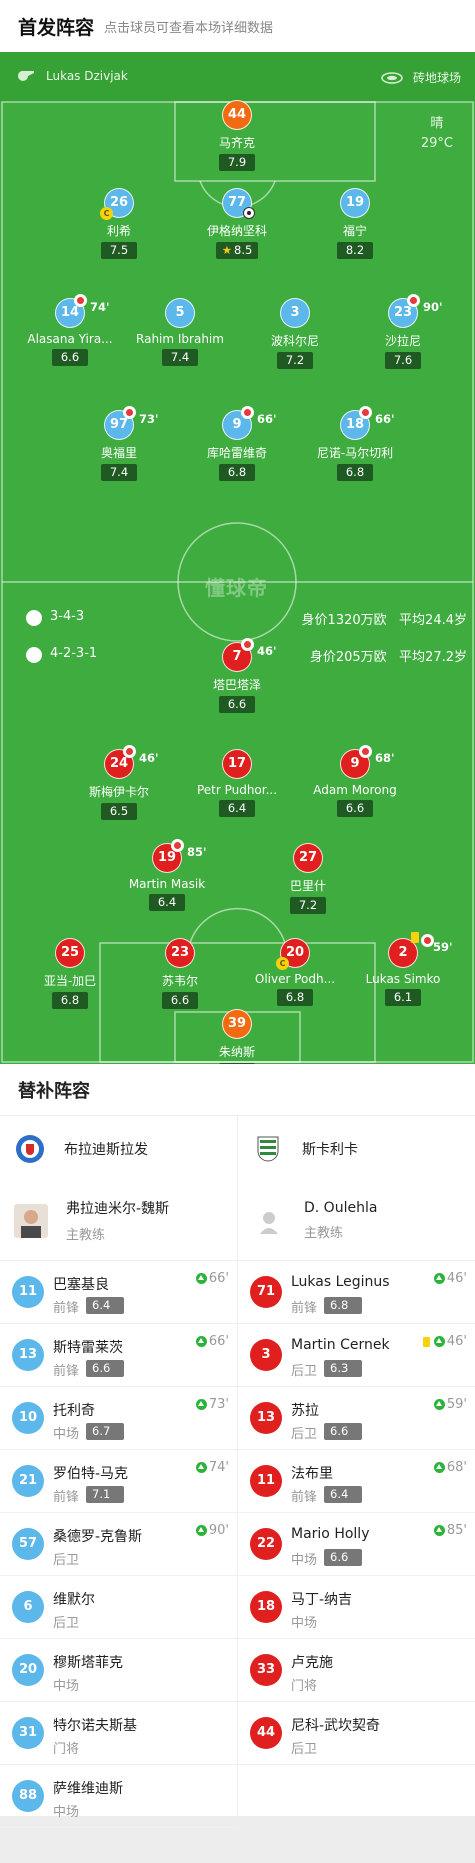 The image size is (475, 1863). What do you see at coordinates (118, 1292) in the screenshot?
I see `sub-player-row: 11 巴塞基良 前锋 6.4 66'` at bounding box center [118, 1292].